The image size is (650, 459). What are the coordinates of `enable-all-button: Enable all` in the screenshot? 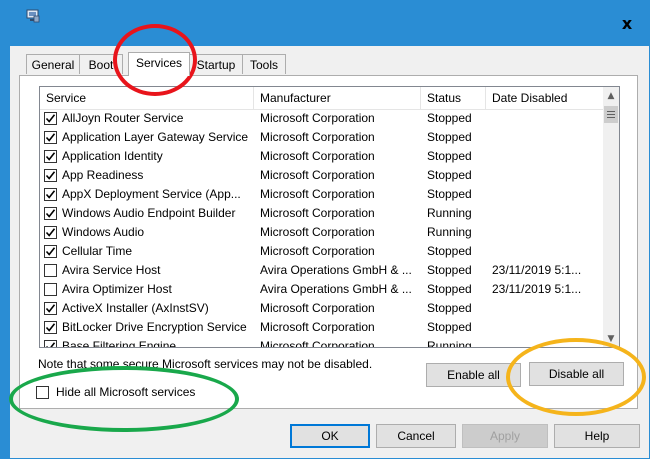 It's located at (473, 375).